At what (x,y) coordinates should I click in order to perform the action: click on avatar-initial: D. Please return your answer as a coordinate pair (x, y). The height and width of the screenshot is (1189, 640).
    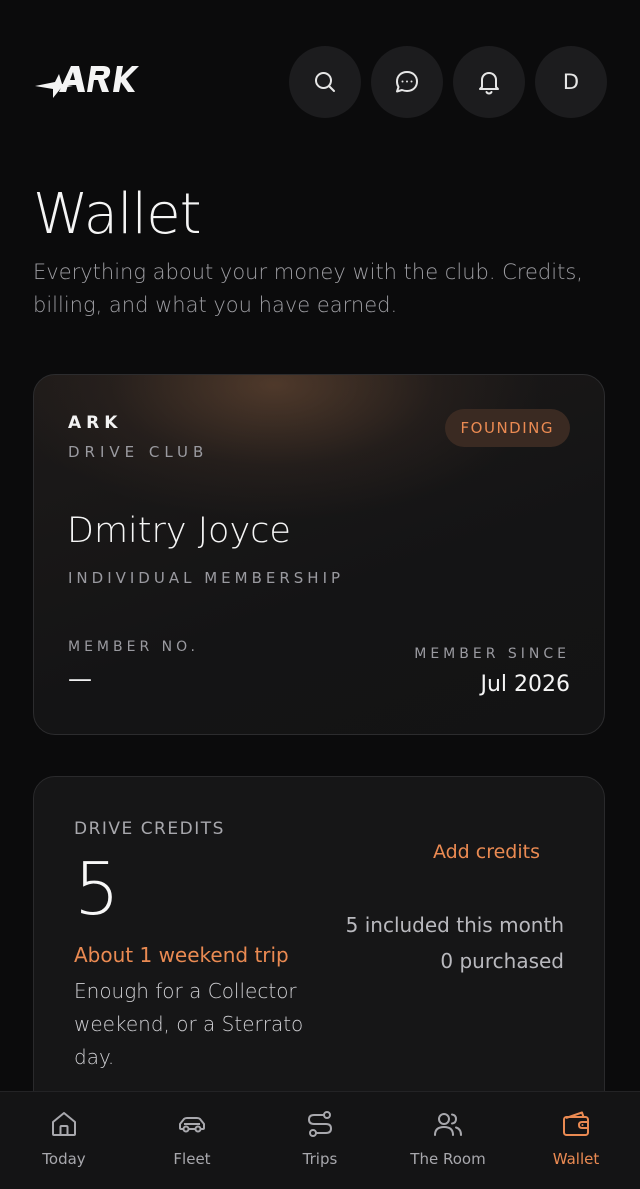
    Looking at the image, I should click on (571, 82).